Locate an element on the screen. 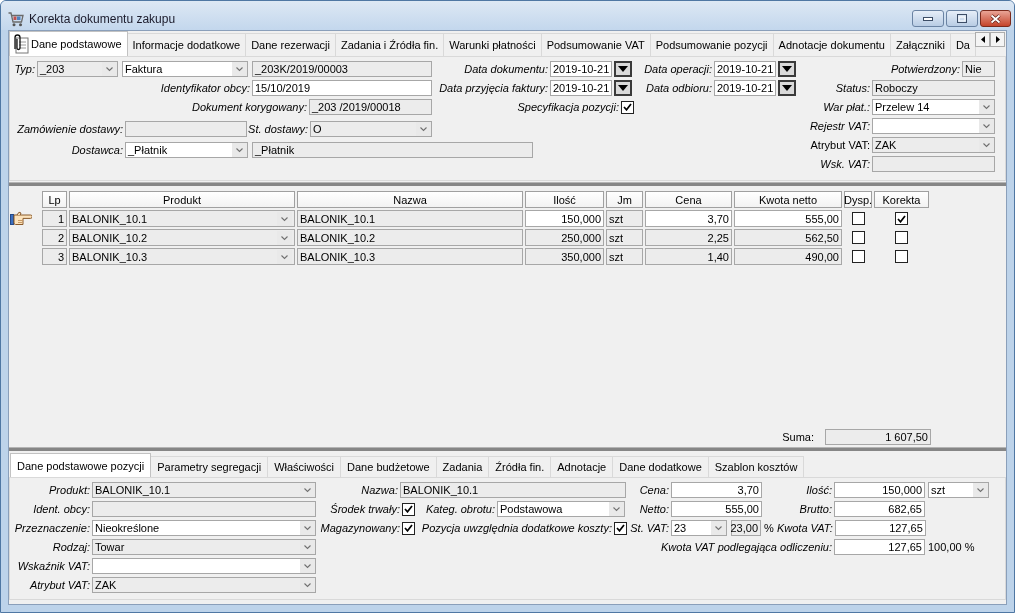  text-field: Roboczy is located at coordinates (933, 88).